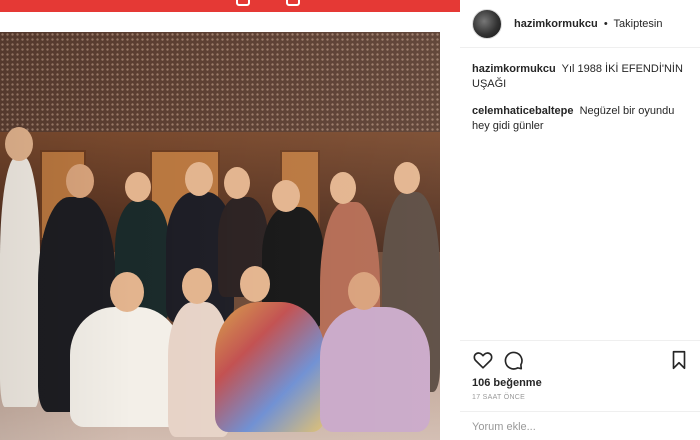 This screenshot has width=700, height=440. What do you see at coordinates (507, 383) in the screenshot?
I see `like-count: 106 beğenme` at bounding box center [507, 383].